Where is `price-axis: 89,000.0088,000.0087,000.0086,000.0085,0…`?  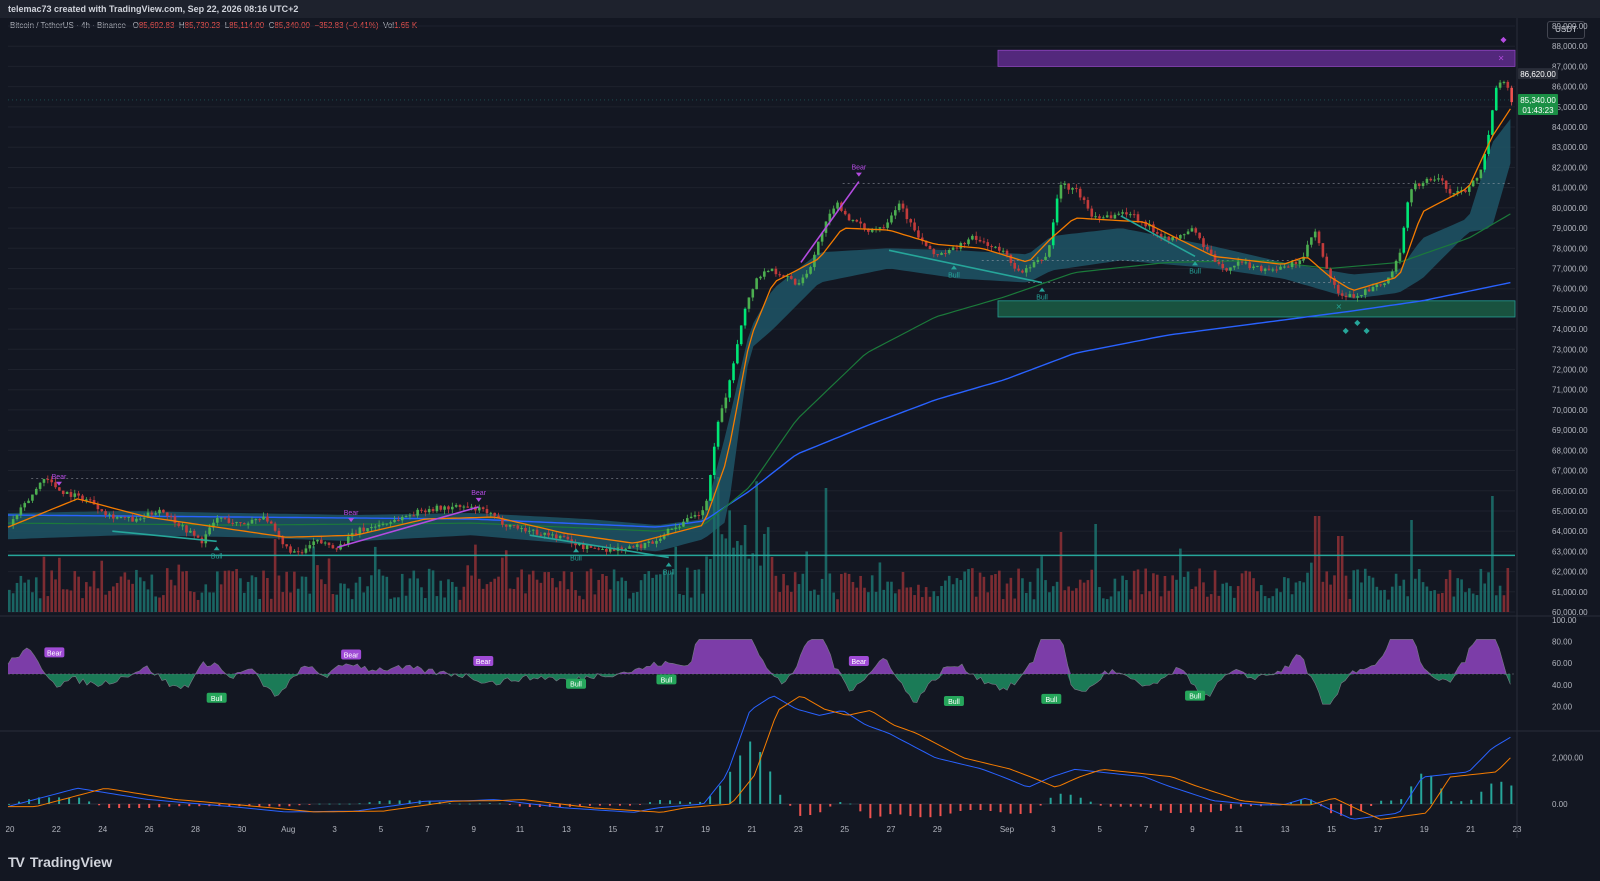 price-axis: 89,000.0088,000.0087,000.0086,000.0085,0… is located at coordinates (1570, 415).